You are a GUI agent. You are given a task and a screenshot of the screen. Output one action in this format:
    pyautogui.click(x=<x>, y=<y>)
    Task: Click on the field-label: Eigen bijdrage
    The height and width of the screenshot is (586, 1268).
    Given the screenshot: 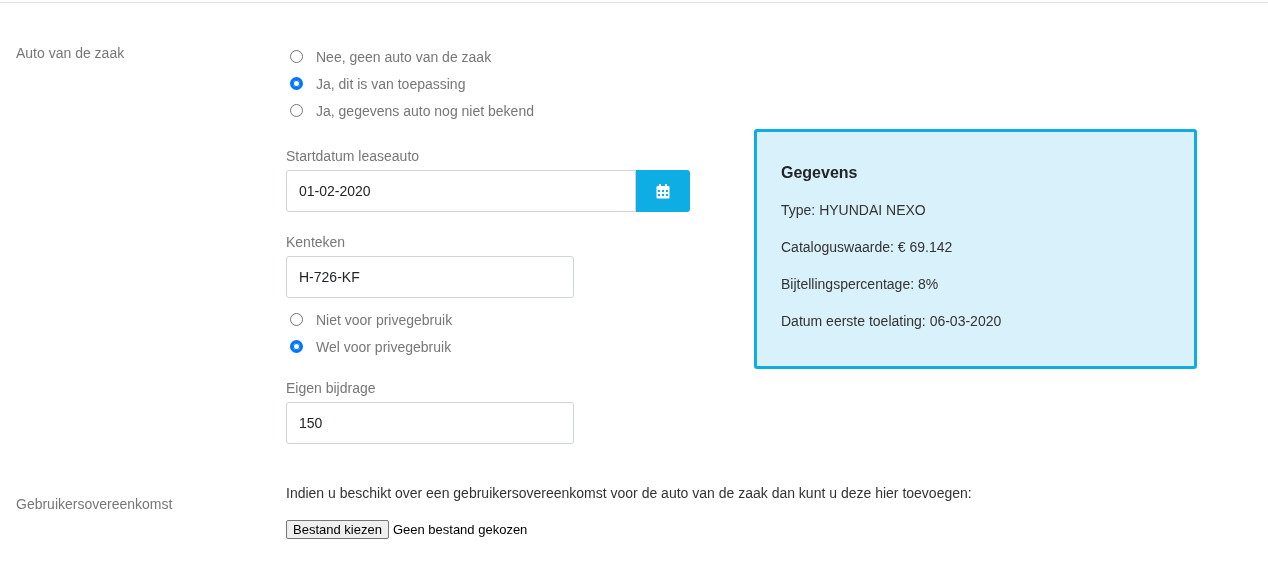 What is the action you would take?
    pyautogui.click(x=331, y=388)
    